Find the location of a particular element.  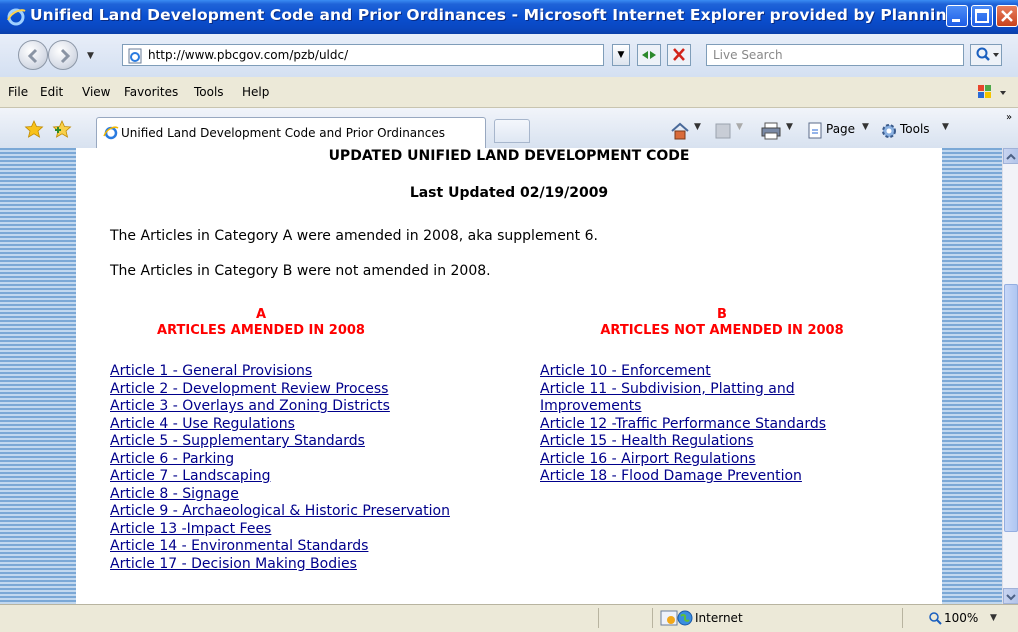

list-item: Article 2 - Development Review Process is located at coordinates (290, 390).